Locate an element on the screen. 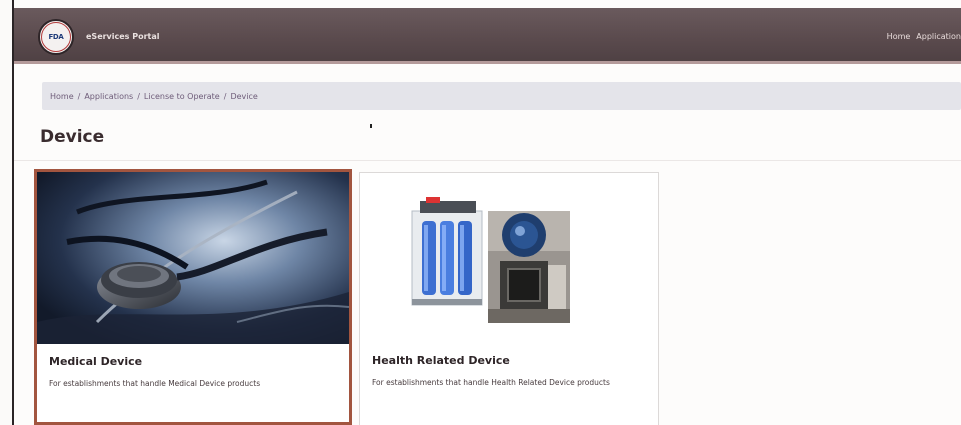 The image size is (961, 425). logo-text: FDA is located at coordinates (56, 37).